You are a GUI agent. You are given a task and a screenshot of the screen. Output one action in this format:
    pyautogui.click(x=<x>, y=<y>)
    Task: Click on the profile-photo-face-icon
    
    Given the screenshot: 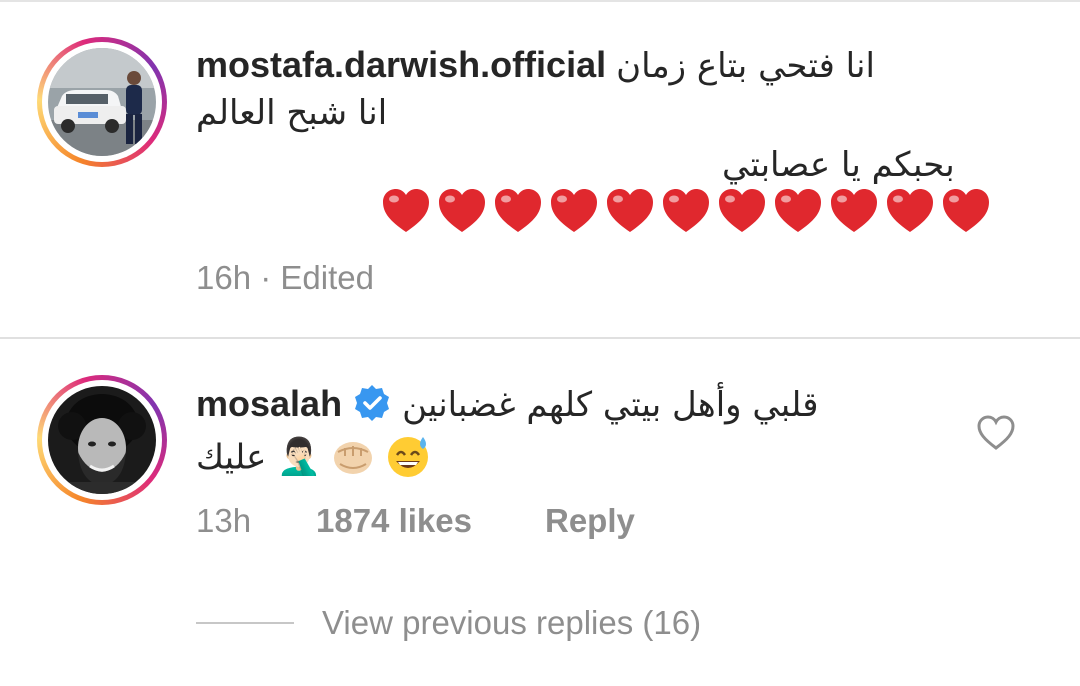 What is the action you would take?
    pyautogui.click(x=102, y=440)
    